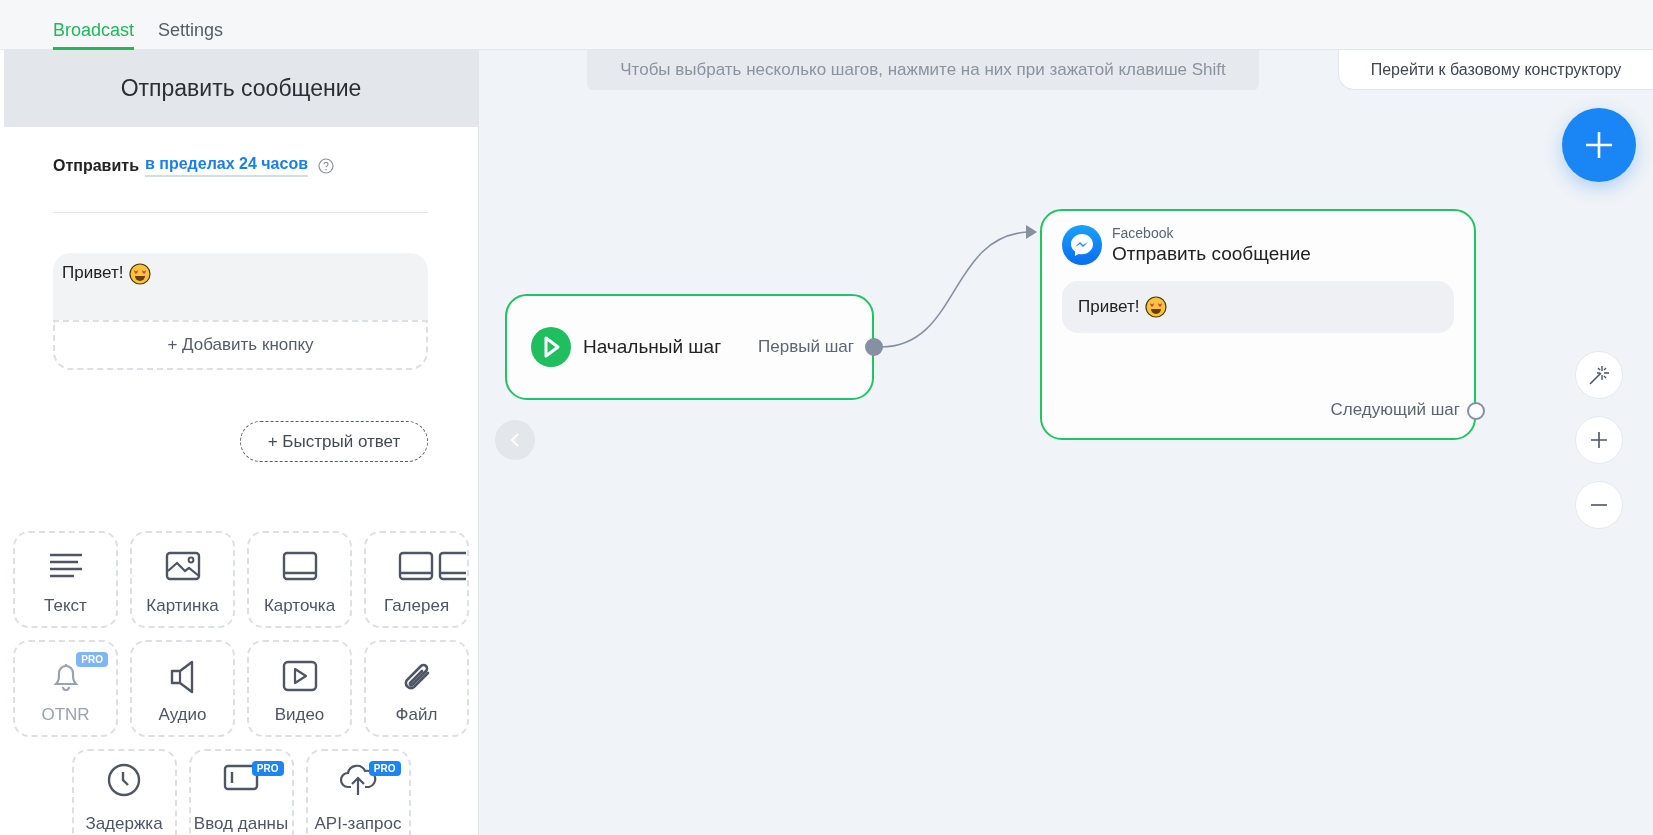 Image resolution: width=1653 pixels, height=835 pixels. Describe the element at coordinates (334, 441) in the screenshot. I see `quick-reply-button: + Быстрый ответ` at that location.